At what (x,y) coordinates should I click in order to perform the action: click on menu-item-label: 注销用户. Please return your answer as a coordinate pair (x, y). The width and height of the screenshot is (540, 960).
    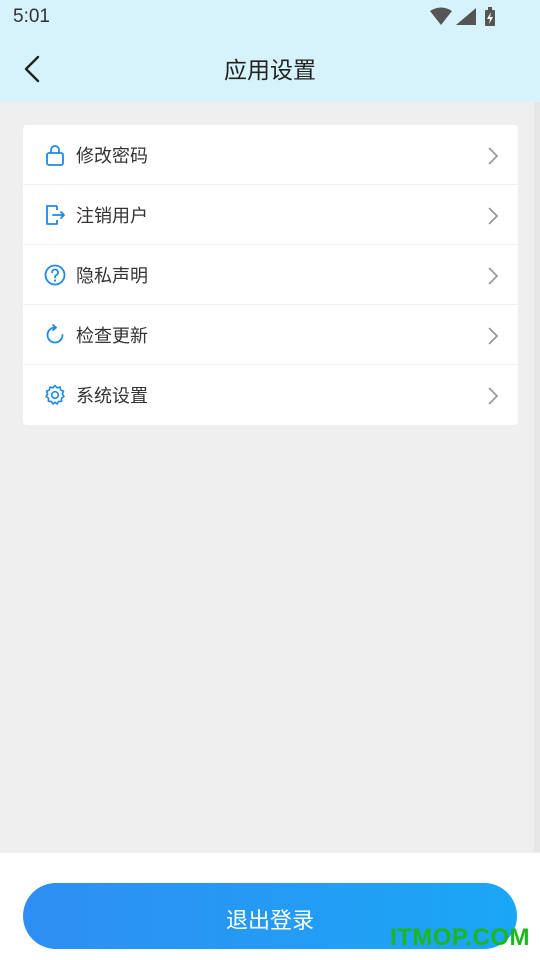
    Looking at the image, I should click on (112, 216).